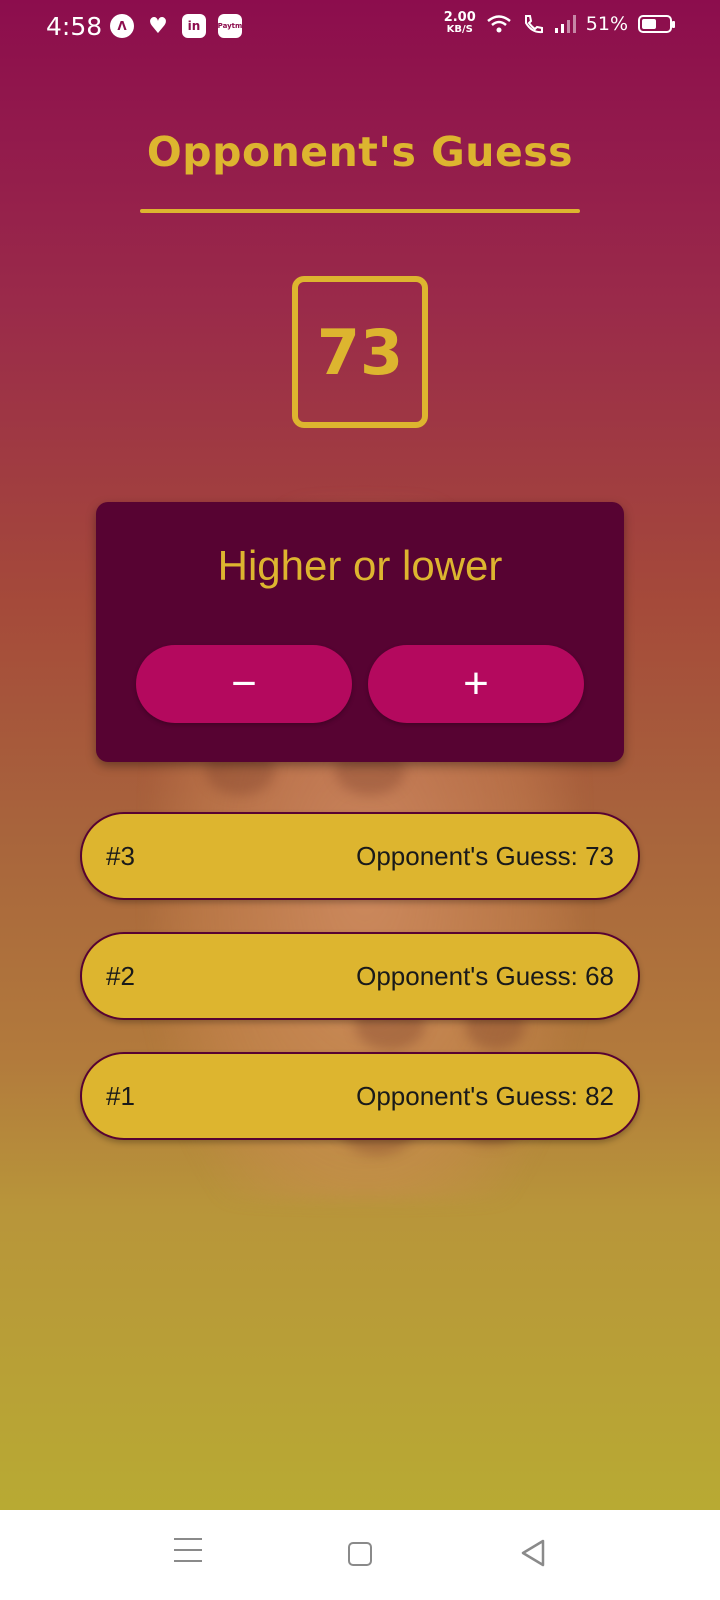 This screenshot has width=720, height=1600. I want to click on current-guess-value: 73, so click(360, 352).